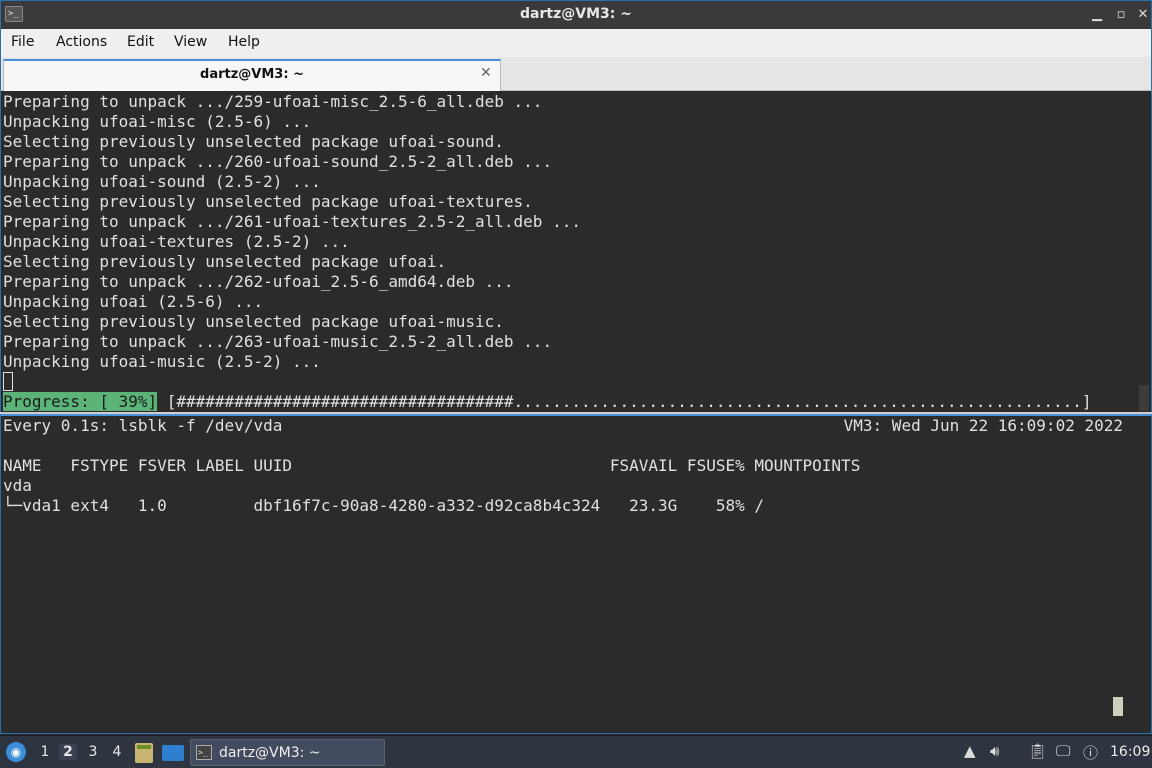 The image size is (1152, 768). Describe the element at coordinates (143, 425) in the screenshot. I see `watch-header-left: Every 0.1s: lsblk -f /dev/vda` at that location.